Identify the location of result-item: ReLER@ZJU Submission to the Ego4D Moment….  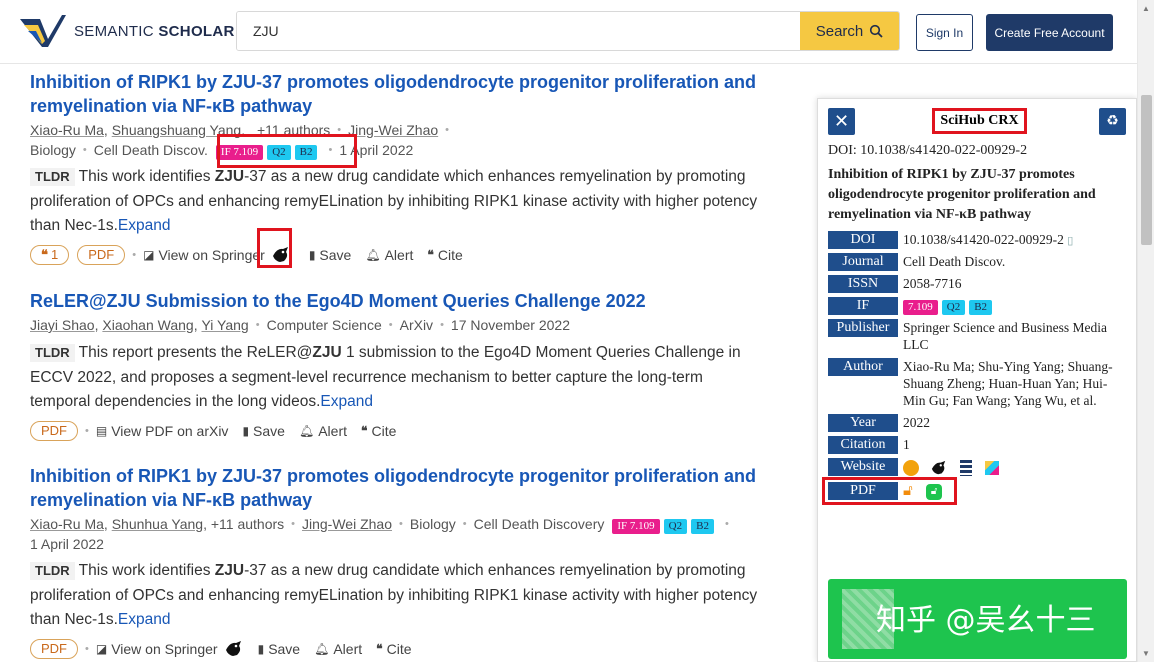
(395, 365).